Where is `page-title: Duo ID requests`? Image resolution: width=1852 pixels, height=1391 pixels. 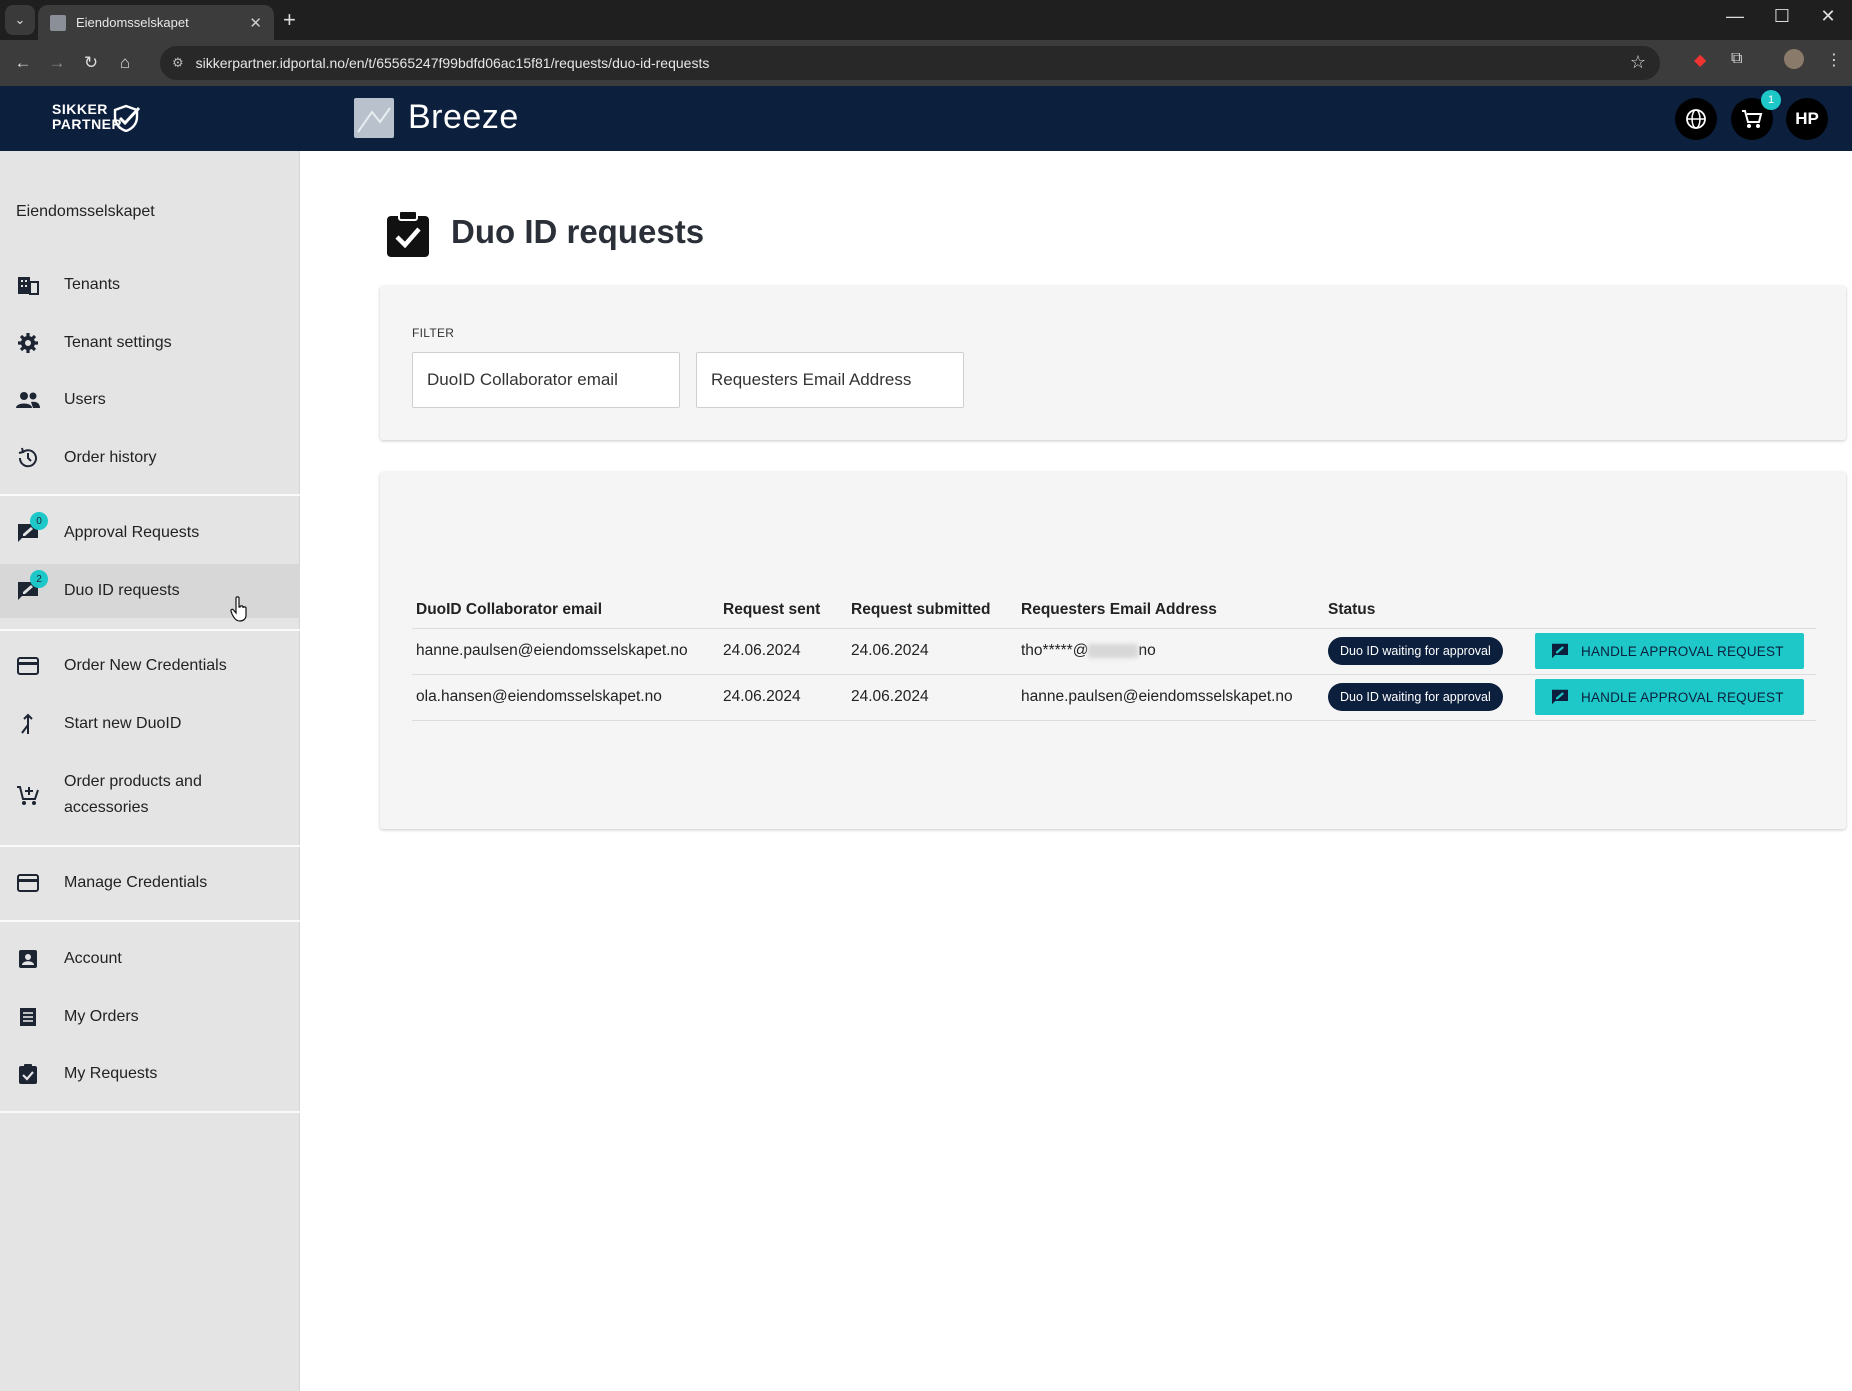
page-title: Duo ID requests is located at coordinates (578, 231).